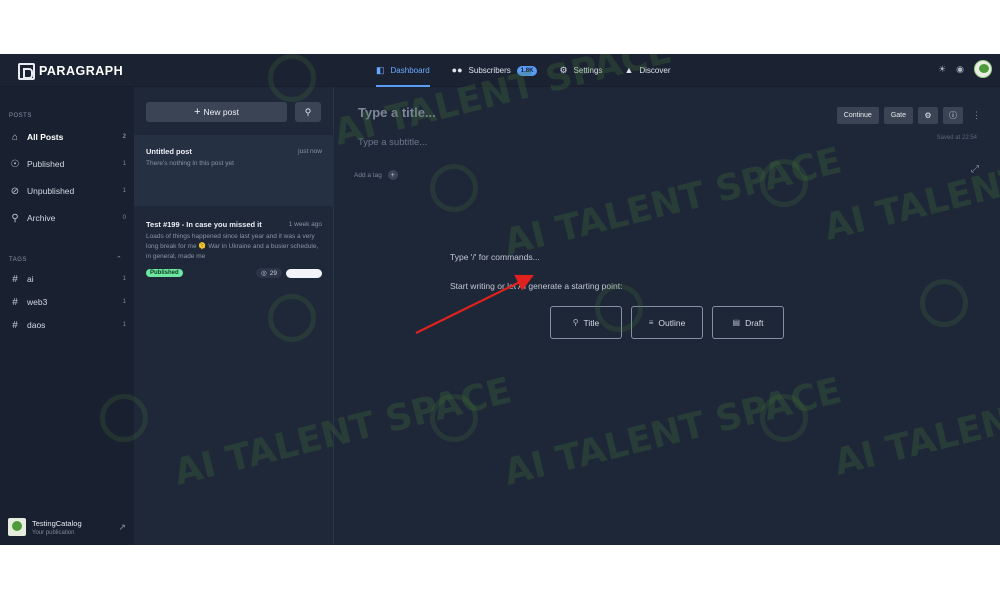  Describe the element at coordinates (942, 69) in the screenshot. I see `theme-toggle-icon: ☀` at that location.